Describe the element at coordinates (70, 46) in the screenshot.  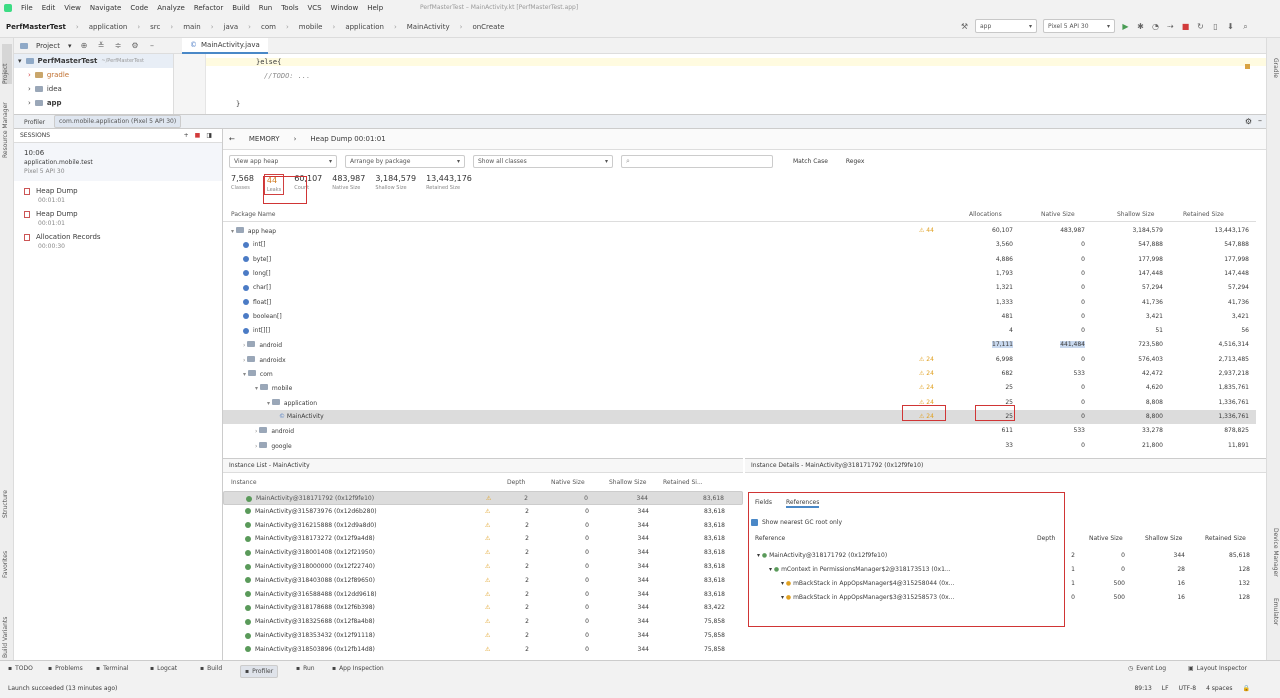
I see `chevron-down-icon: ▾` at that location.